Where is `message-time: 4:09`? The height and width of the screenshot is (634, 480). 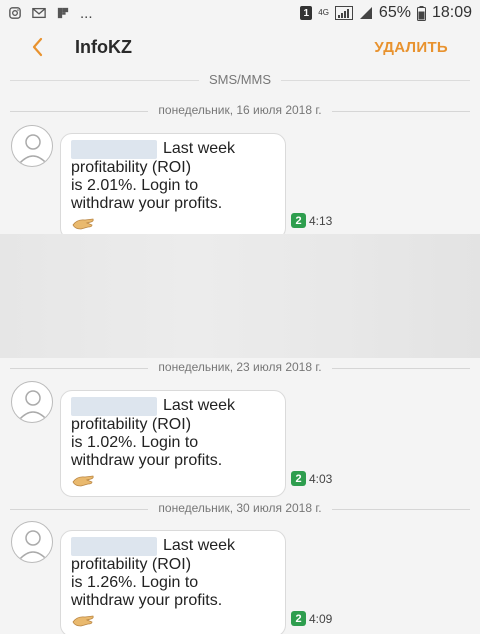
message-time: 4:09 is located at coordinates (321, 618).